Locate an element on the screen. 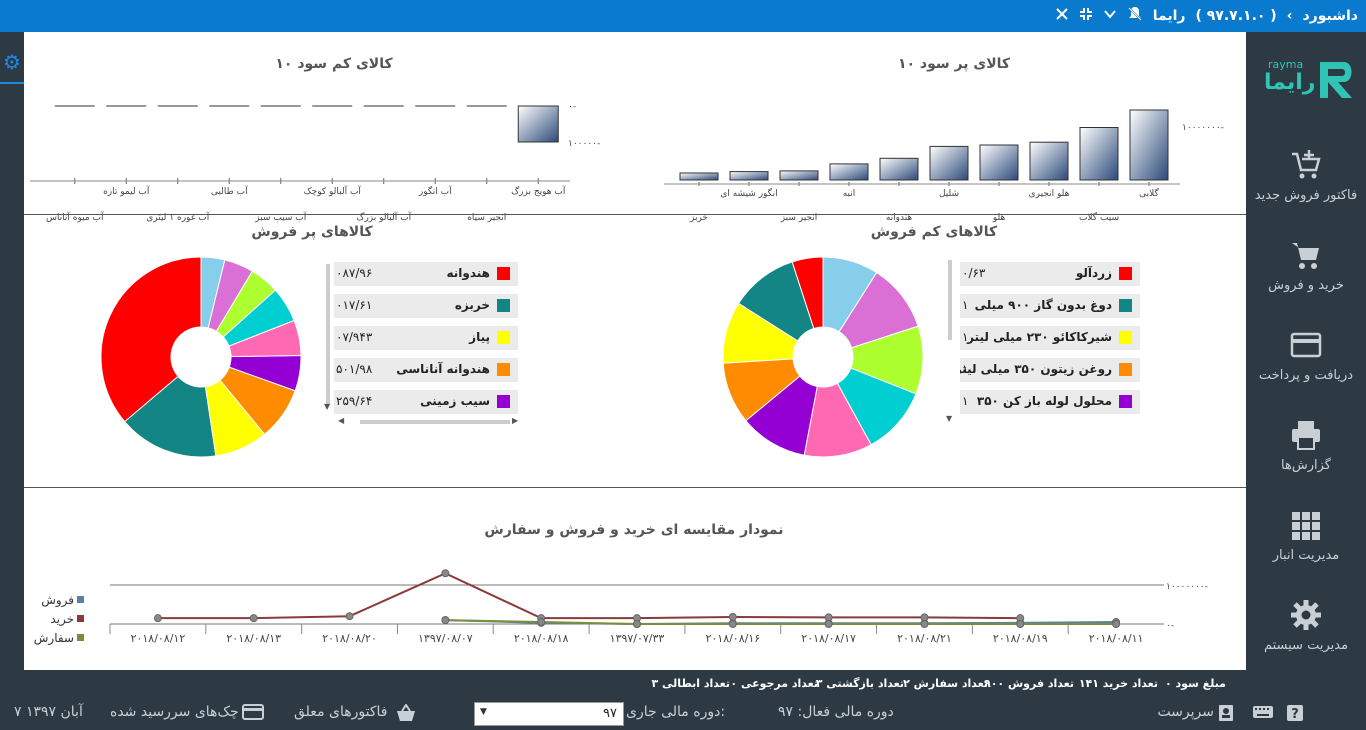 This screenshot has height=730, width=1366. sidebar-item-label: خرید و فروش is located at coordinates (1306, 285).